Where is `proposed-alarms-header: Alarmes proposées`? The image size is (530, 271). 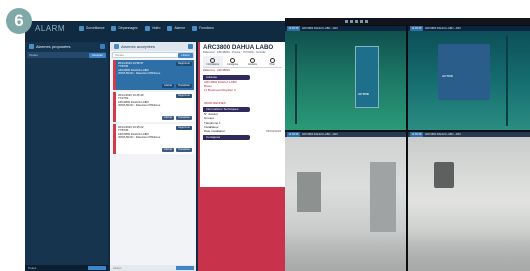
proposed-alarms-header: Alarmes proposées is located at coordinates (66, 46).